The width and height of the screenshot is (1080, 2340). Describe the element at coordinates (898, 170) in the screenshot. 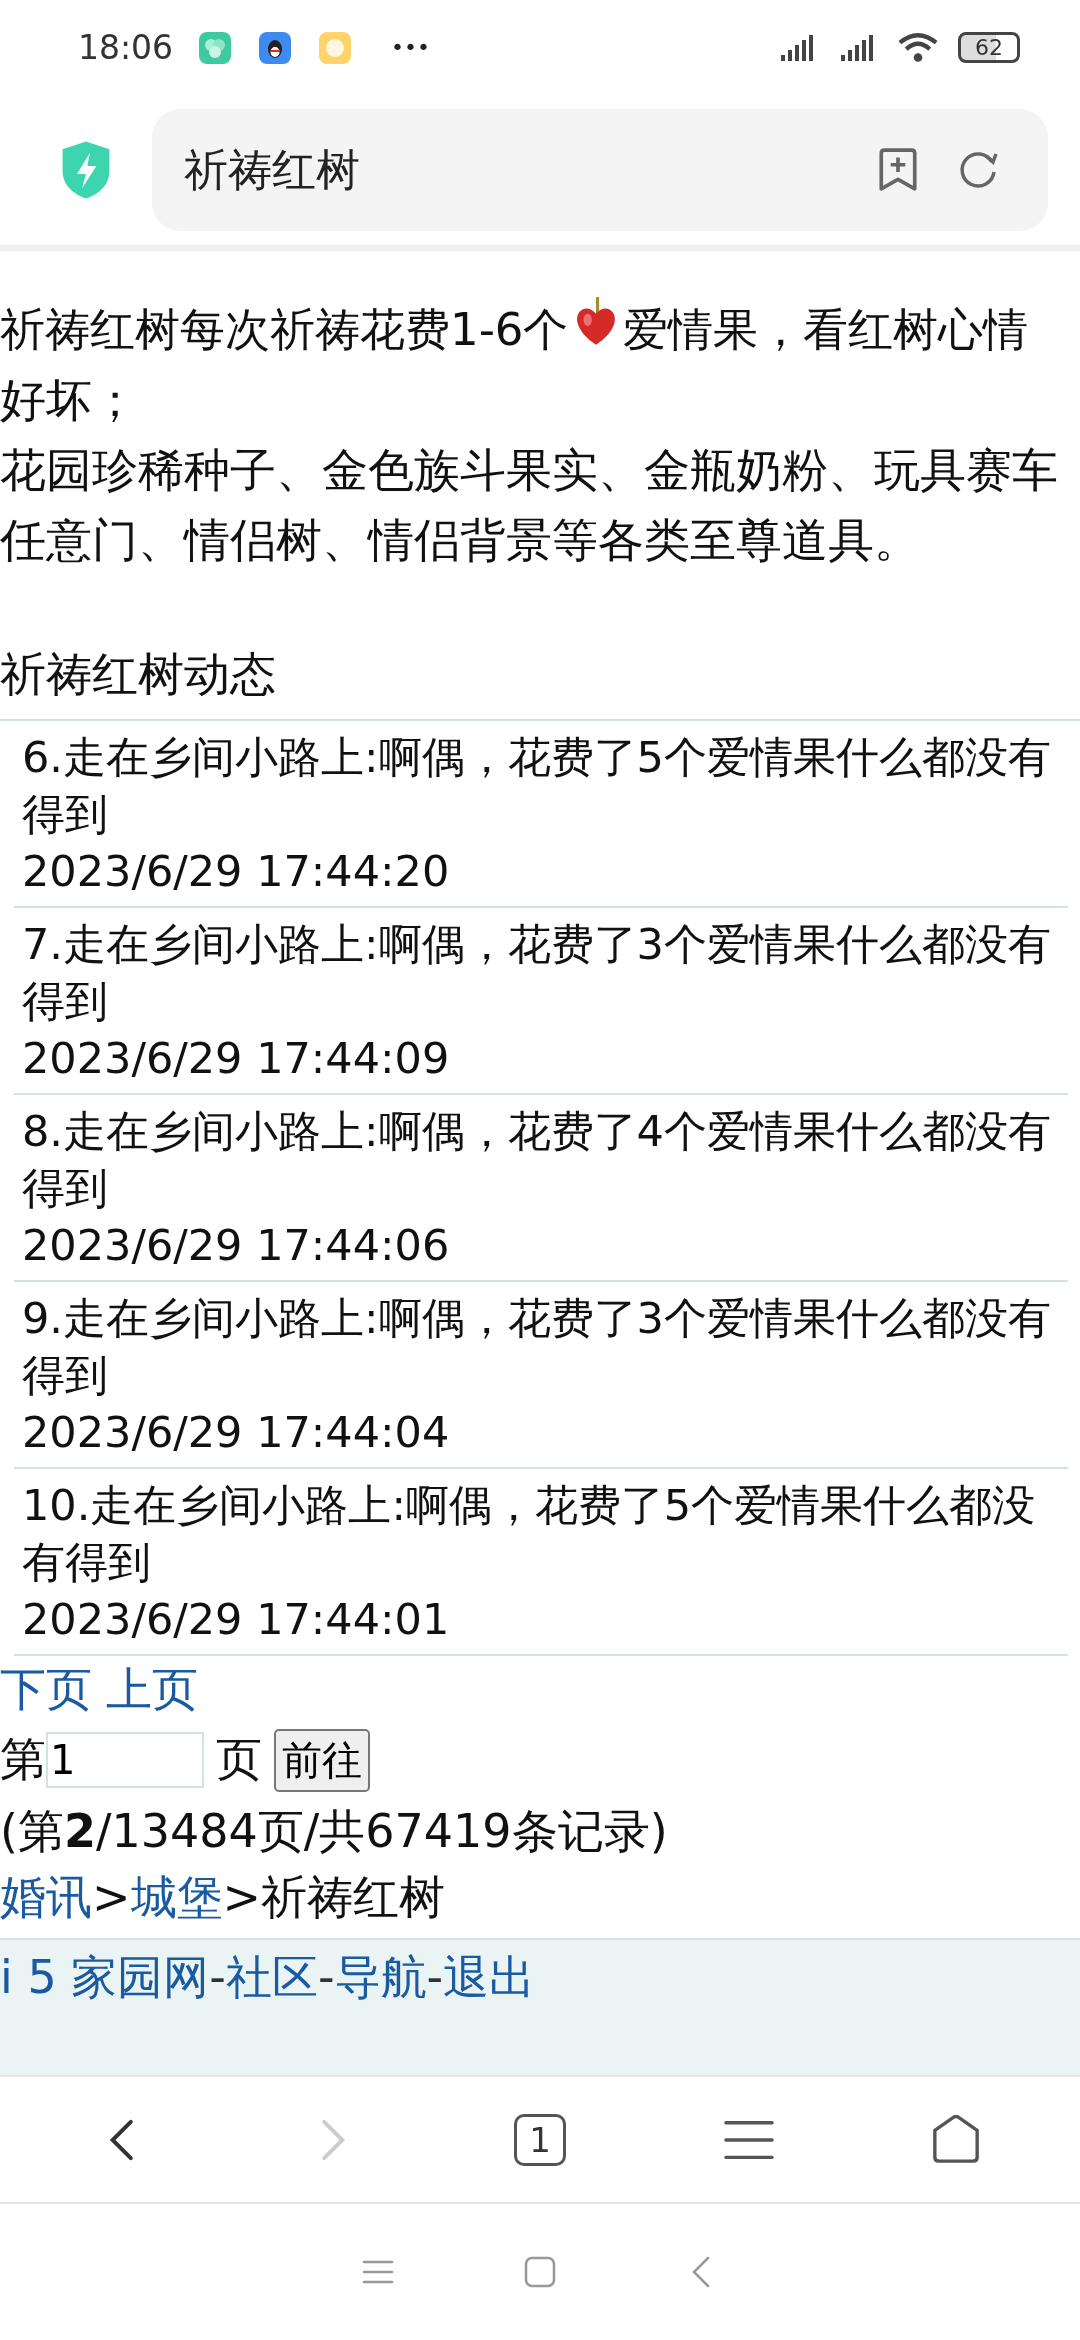

I see `bookmark-add-icon` at that location.